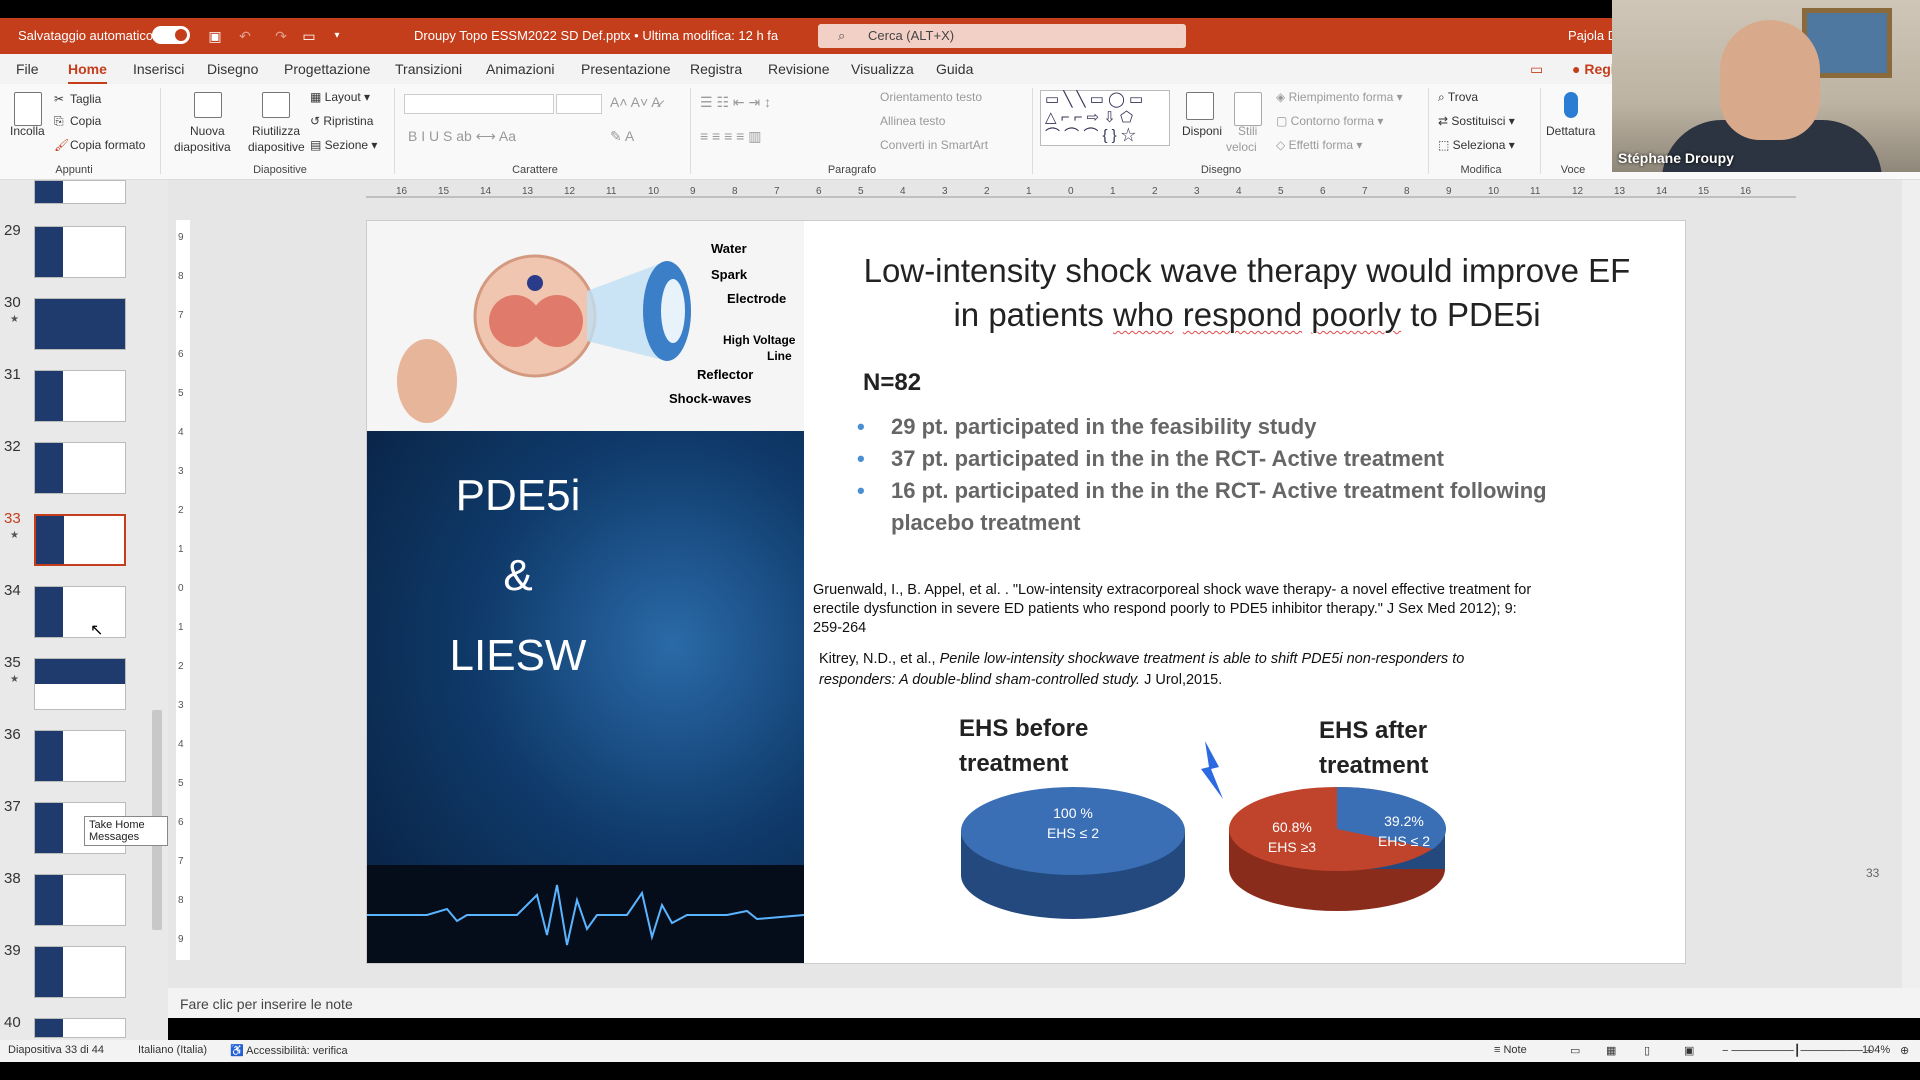 The image size is (1920, 1080). Describe the element at coordinates (289, 1050) in the screenshot. I see `accessibility-check: ♿ Accessibilità: verifica` at that location.